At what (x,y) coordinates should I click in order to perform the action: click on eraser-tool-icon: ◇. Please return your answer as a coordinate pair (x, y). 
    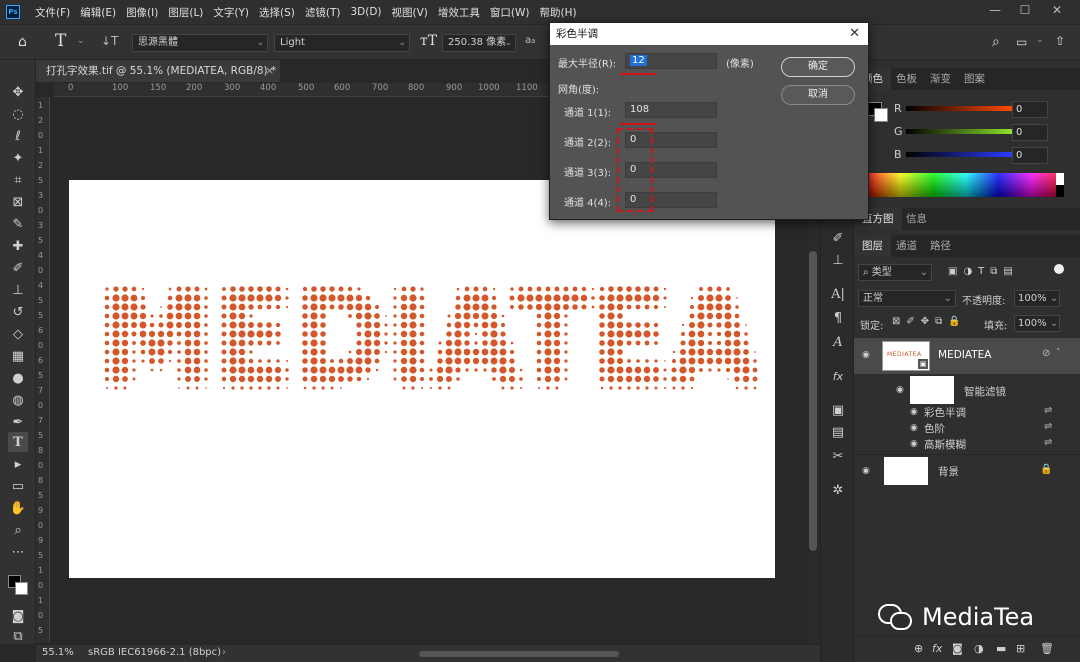
    Looking at the image, I should click on (18, 334).